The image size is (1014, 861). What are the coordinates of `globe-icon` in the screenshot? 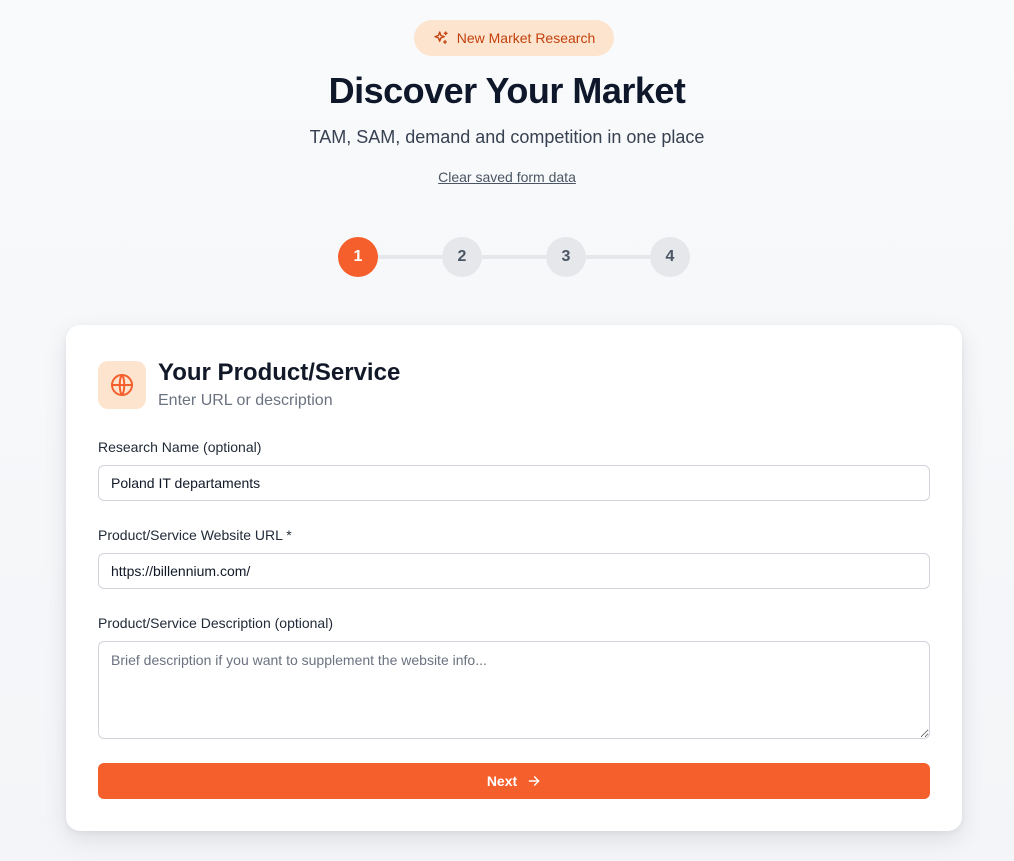 It's located at (122, 385).